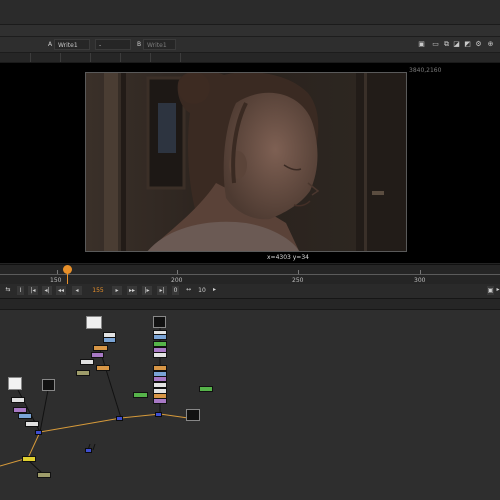  I want to click on node-connections, so click(94, 400).